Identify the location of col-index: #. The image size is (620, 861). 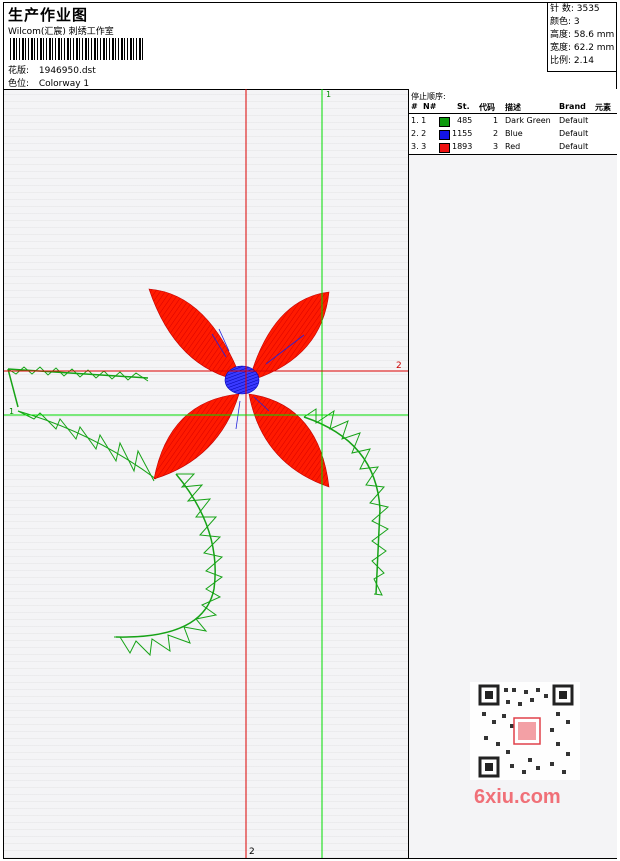
(414, 106).